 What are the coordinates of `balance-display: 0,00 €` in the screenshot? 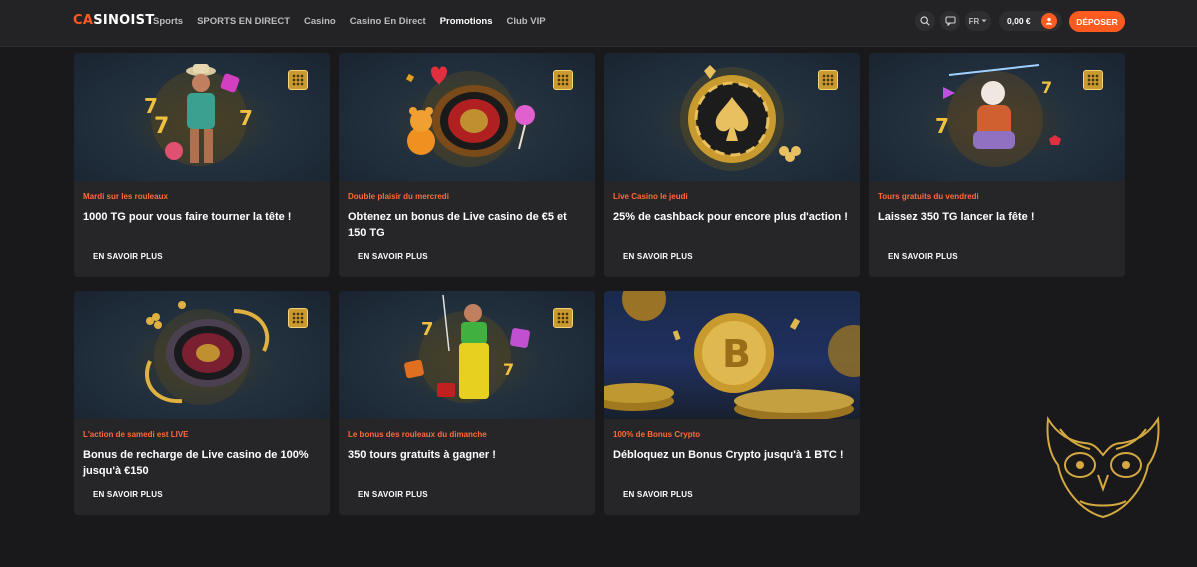 It's located at (1030, 21).